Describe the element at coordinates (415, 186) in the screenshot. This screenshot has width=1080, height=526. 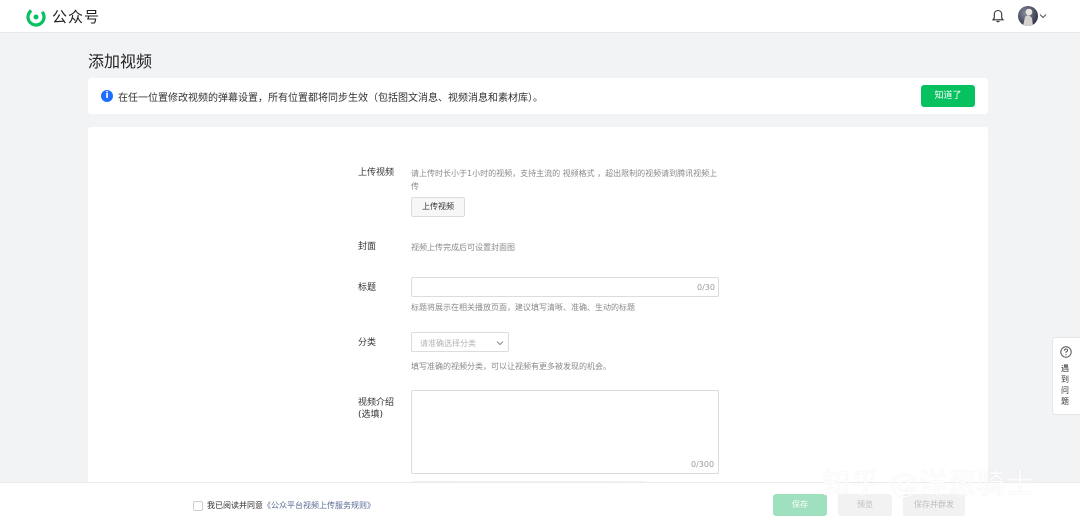
I see `upload-video-desc-line2: 传` at that location.